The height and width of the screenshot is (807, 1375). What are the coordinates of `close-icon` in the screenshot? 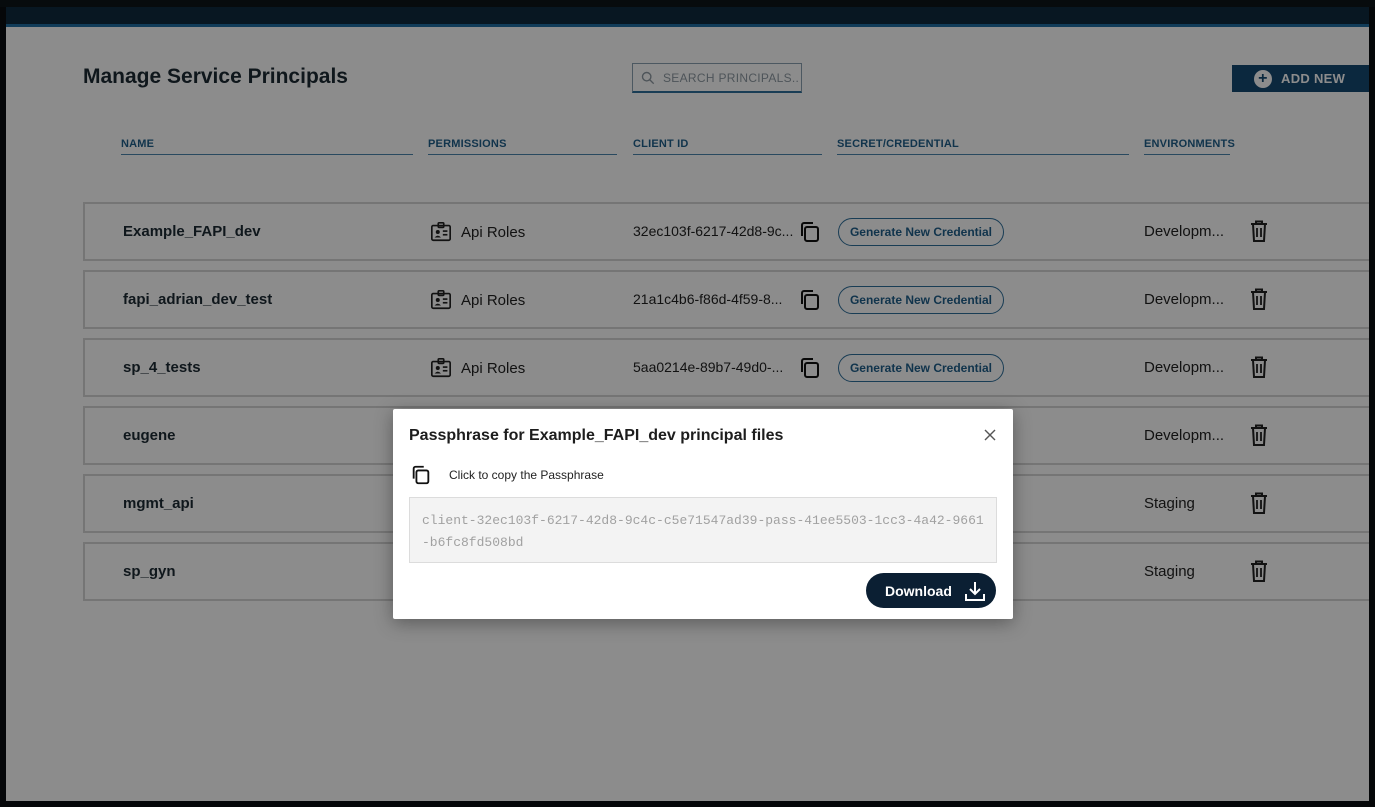 It's located at (990, 435).